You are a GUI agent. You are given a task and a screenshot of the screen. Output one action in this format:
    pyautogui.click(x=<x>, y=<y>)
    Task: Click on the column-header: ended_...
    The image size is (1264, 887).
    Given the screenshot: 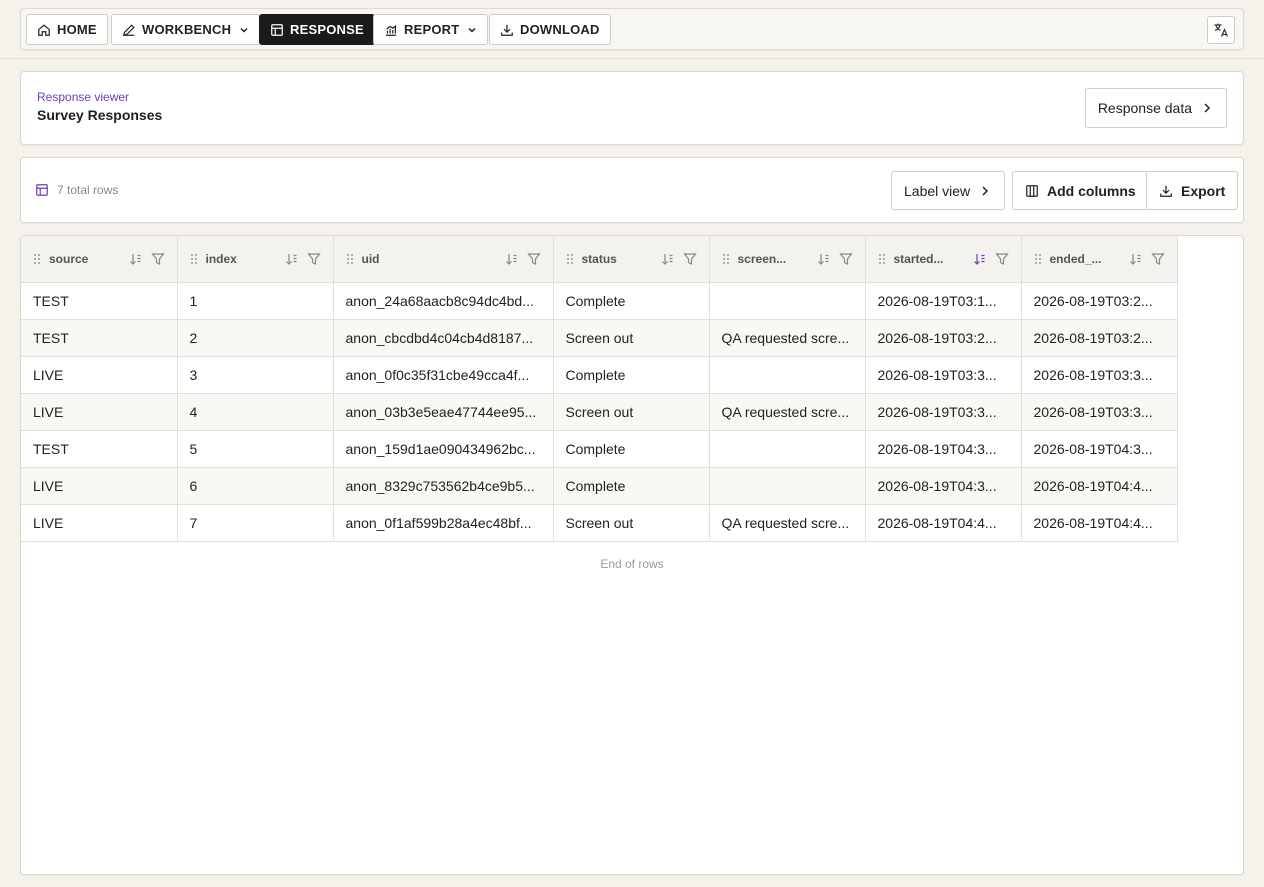 What is the action you would take?
    pyautogui.click(x=1099, y=259)
    